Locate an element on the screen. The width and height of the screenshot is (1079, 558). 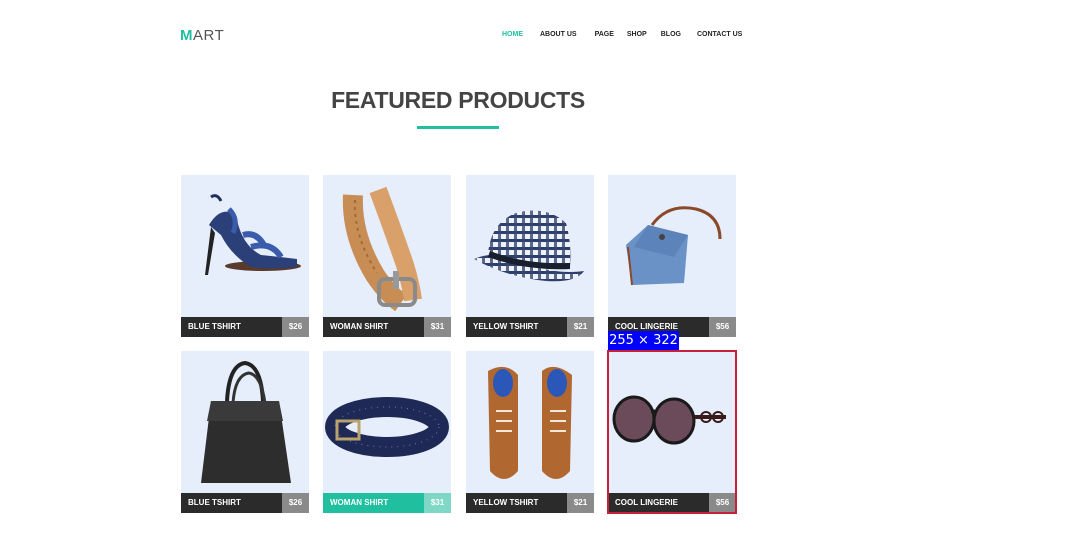
section-title: FEATURED PRODUCTS is located at coordinates (458, 100).